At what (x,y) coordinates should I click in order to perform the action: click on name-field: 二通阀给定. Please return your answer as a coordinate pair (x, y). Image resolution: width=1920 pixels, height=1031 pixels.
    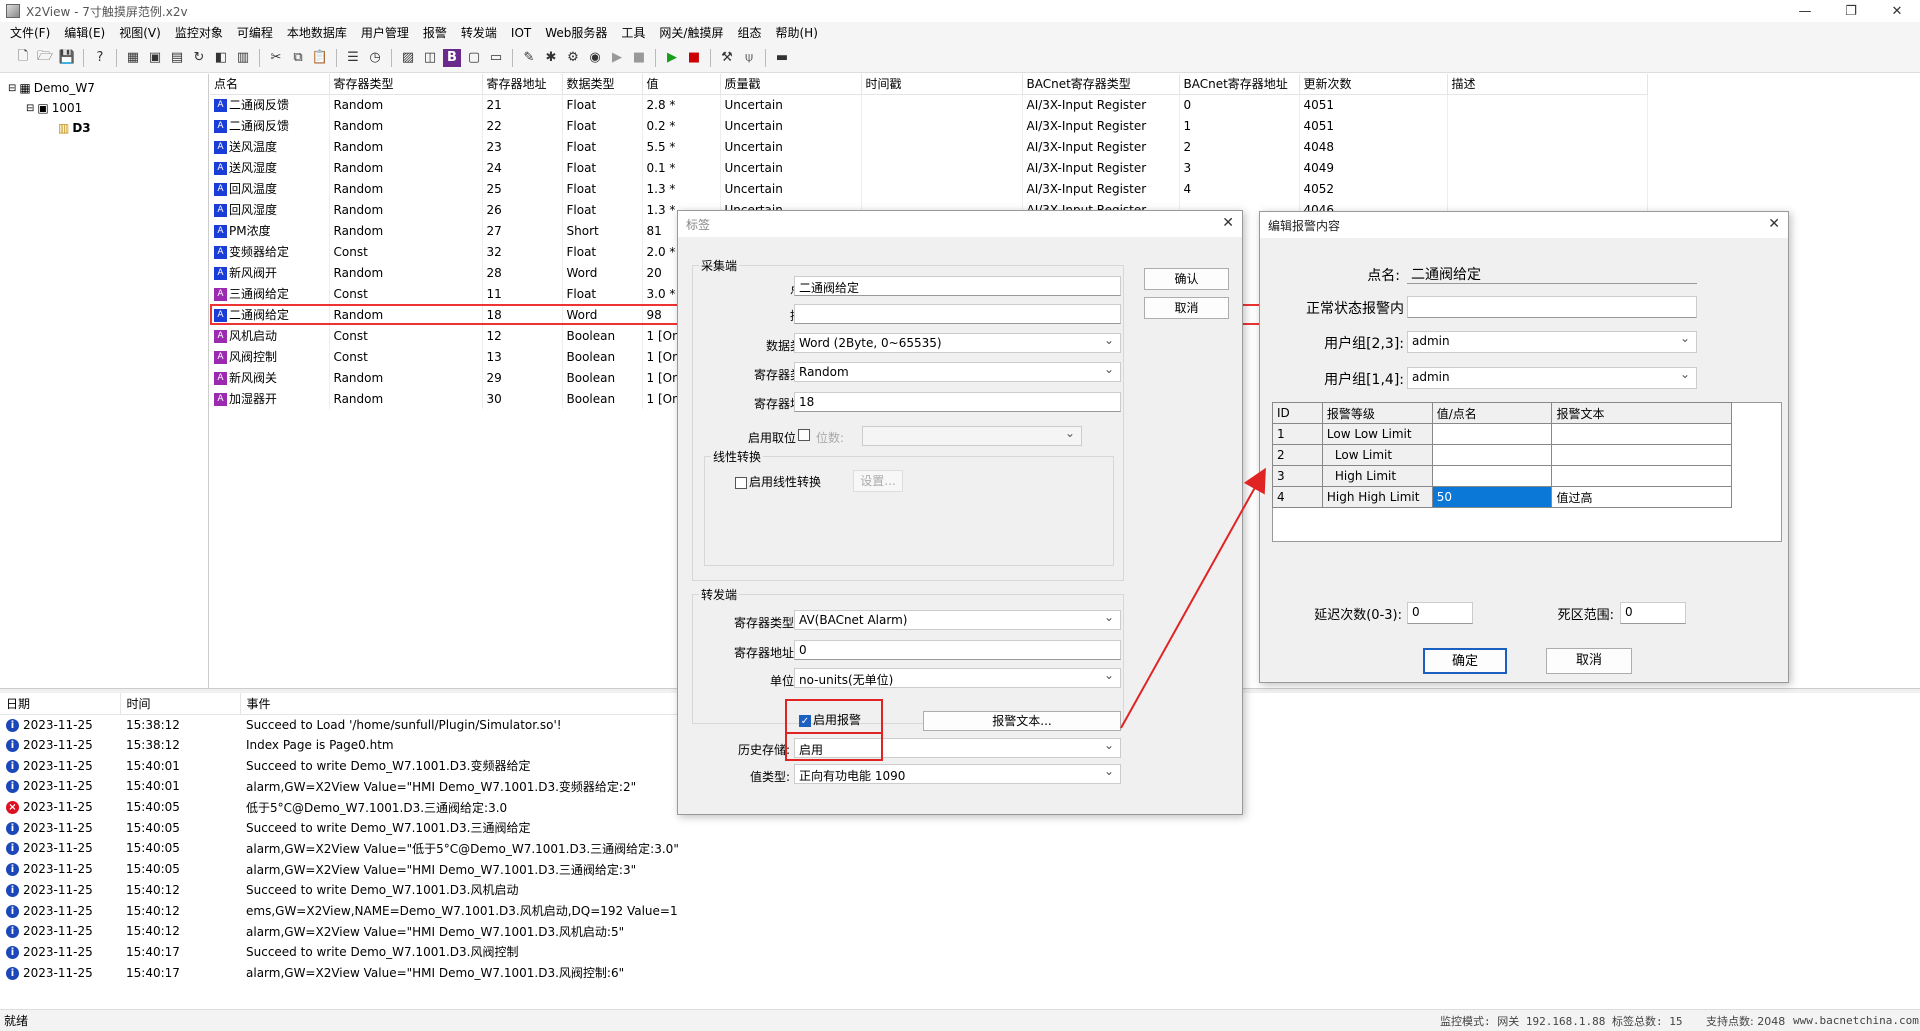
    Looking at the image, I should click on (957, 286).